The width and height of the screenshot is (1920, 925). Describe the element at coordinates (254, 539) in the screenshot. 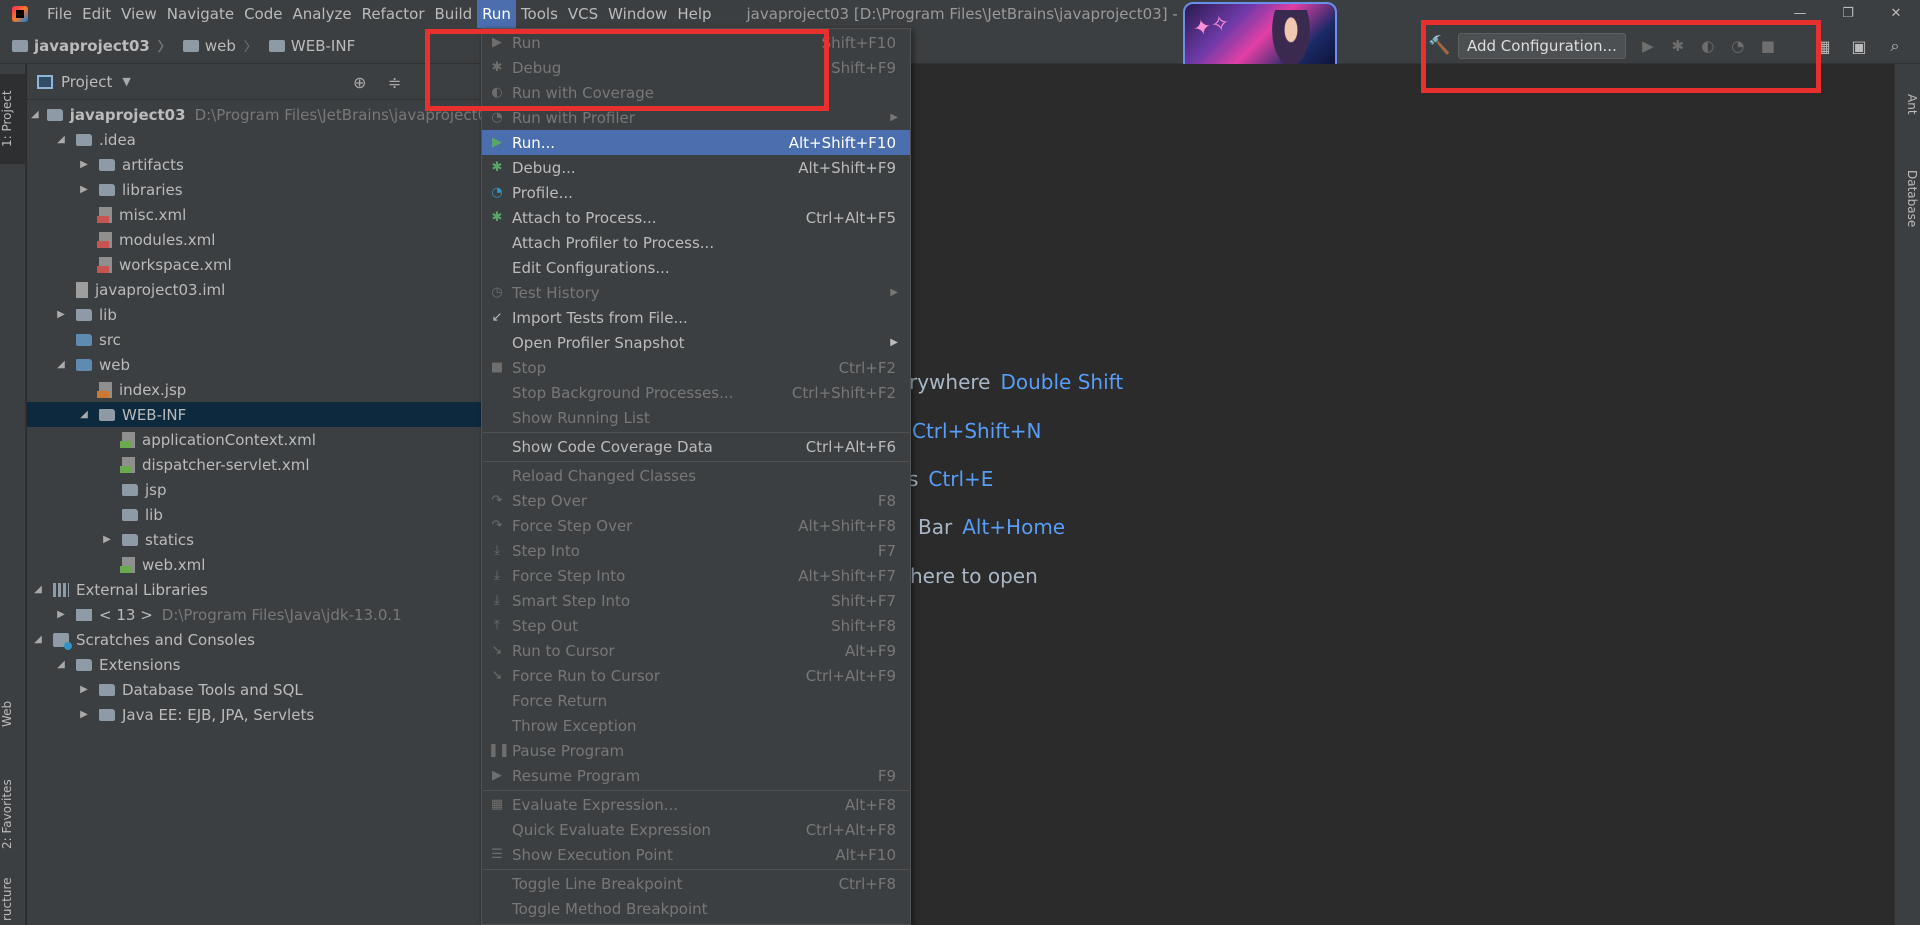

I see `tree-node: ▶ statics` at that location.